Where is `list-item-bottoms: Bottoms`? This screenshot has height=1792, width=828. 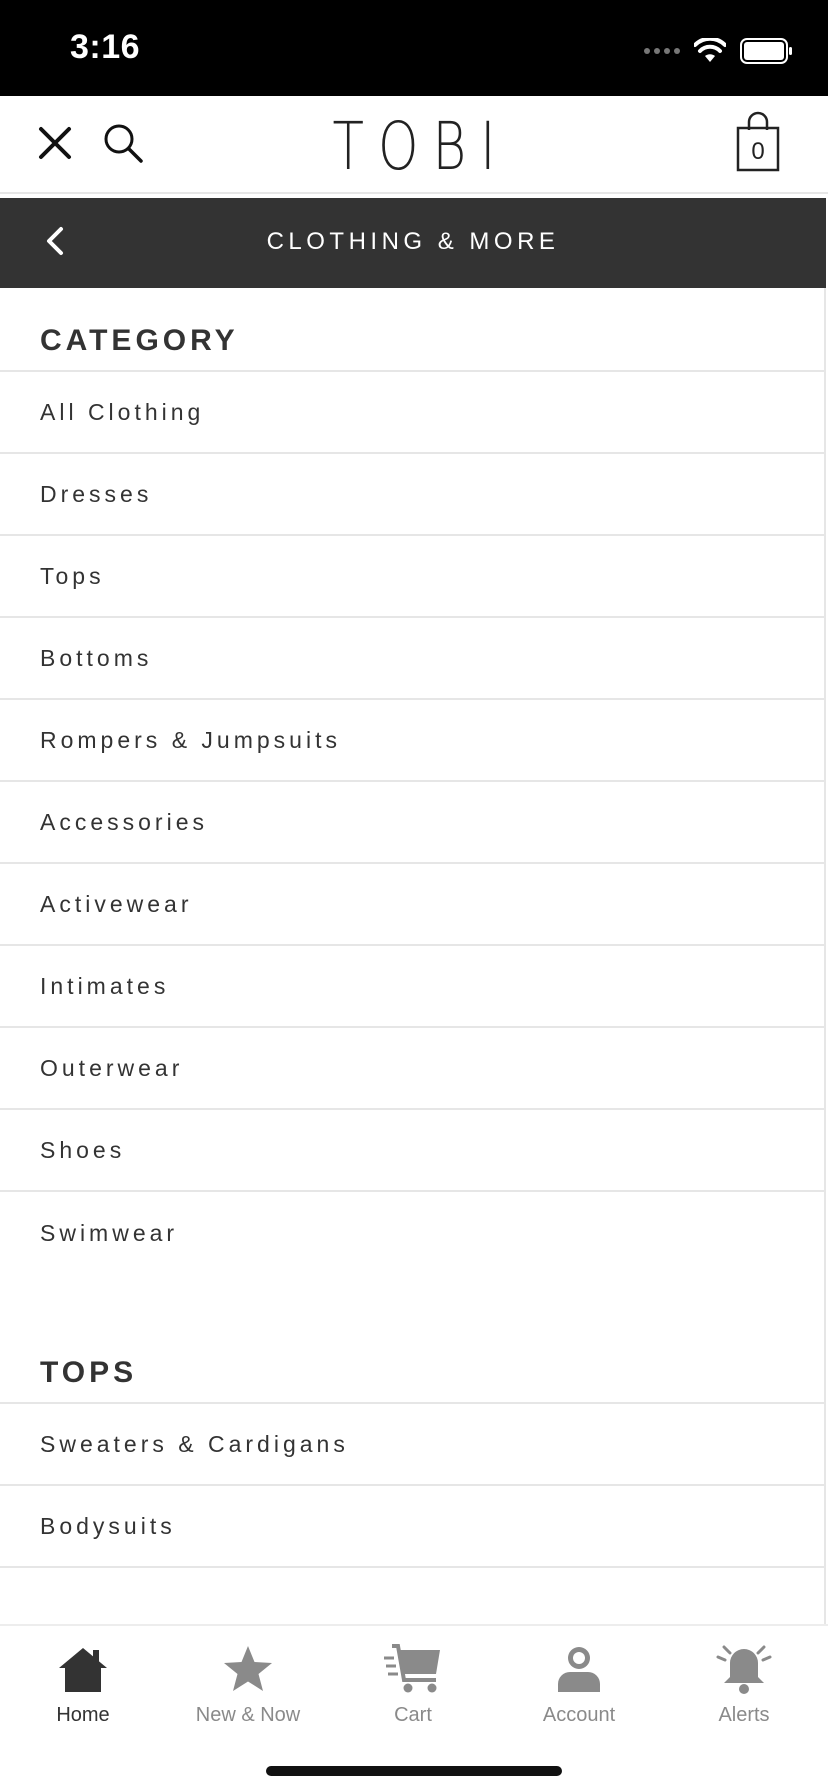
list-item-bottoms: Bottoms is located at coordinates (412, 659).